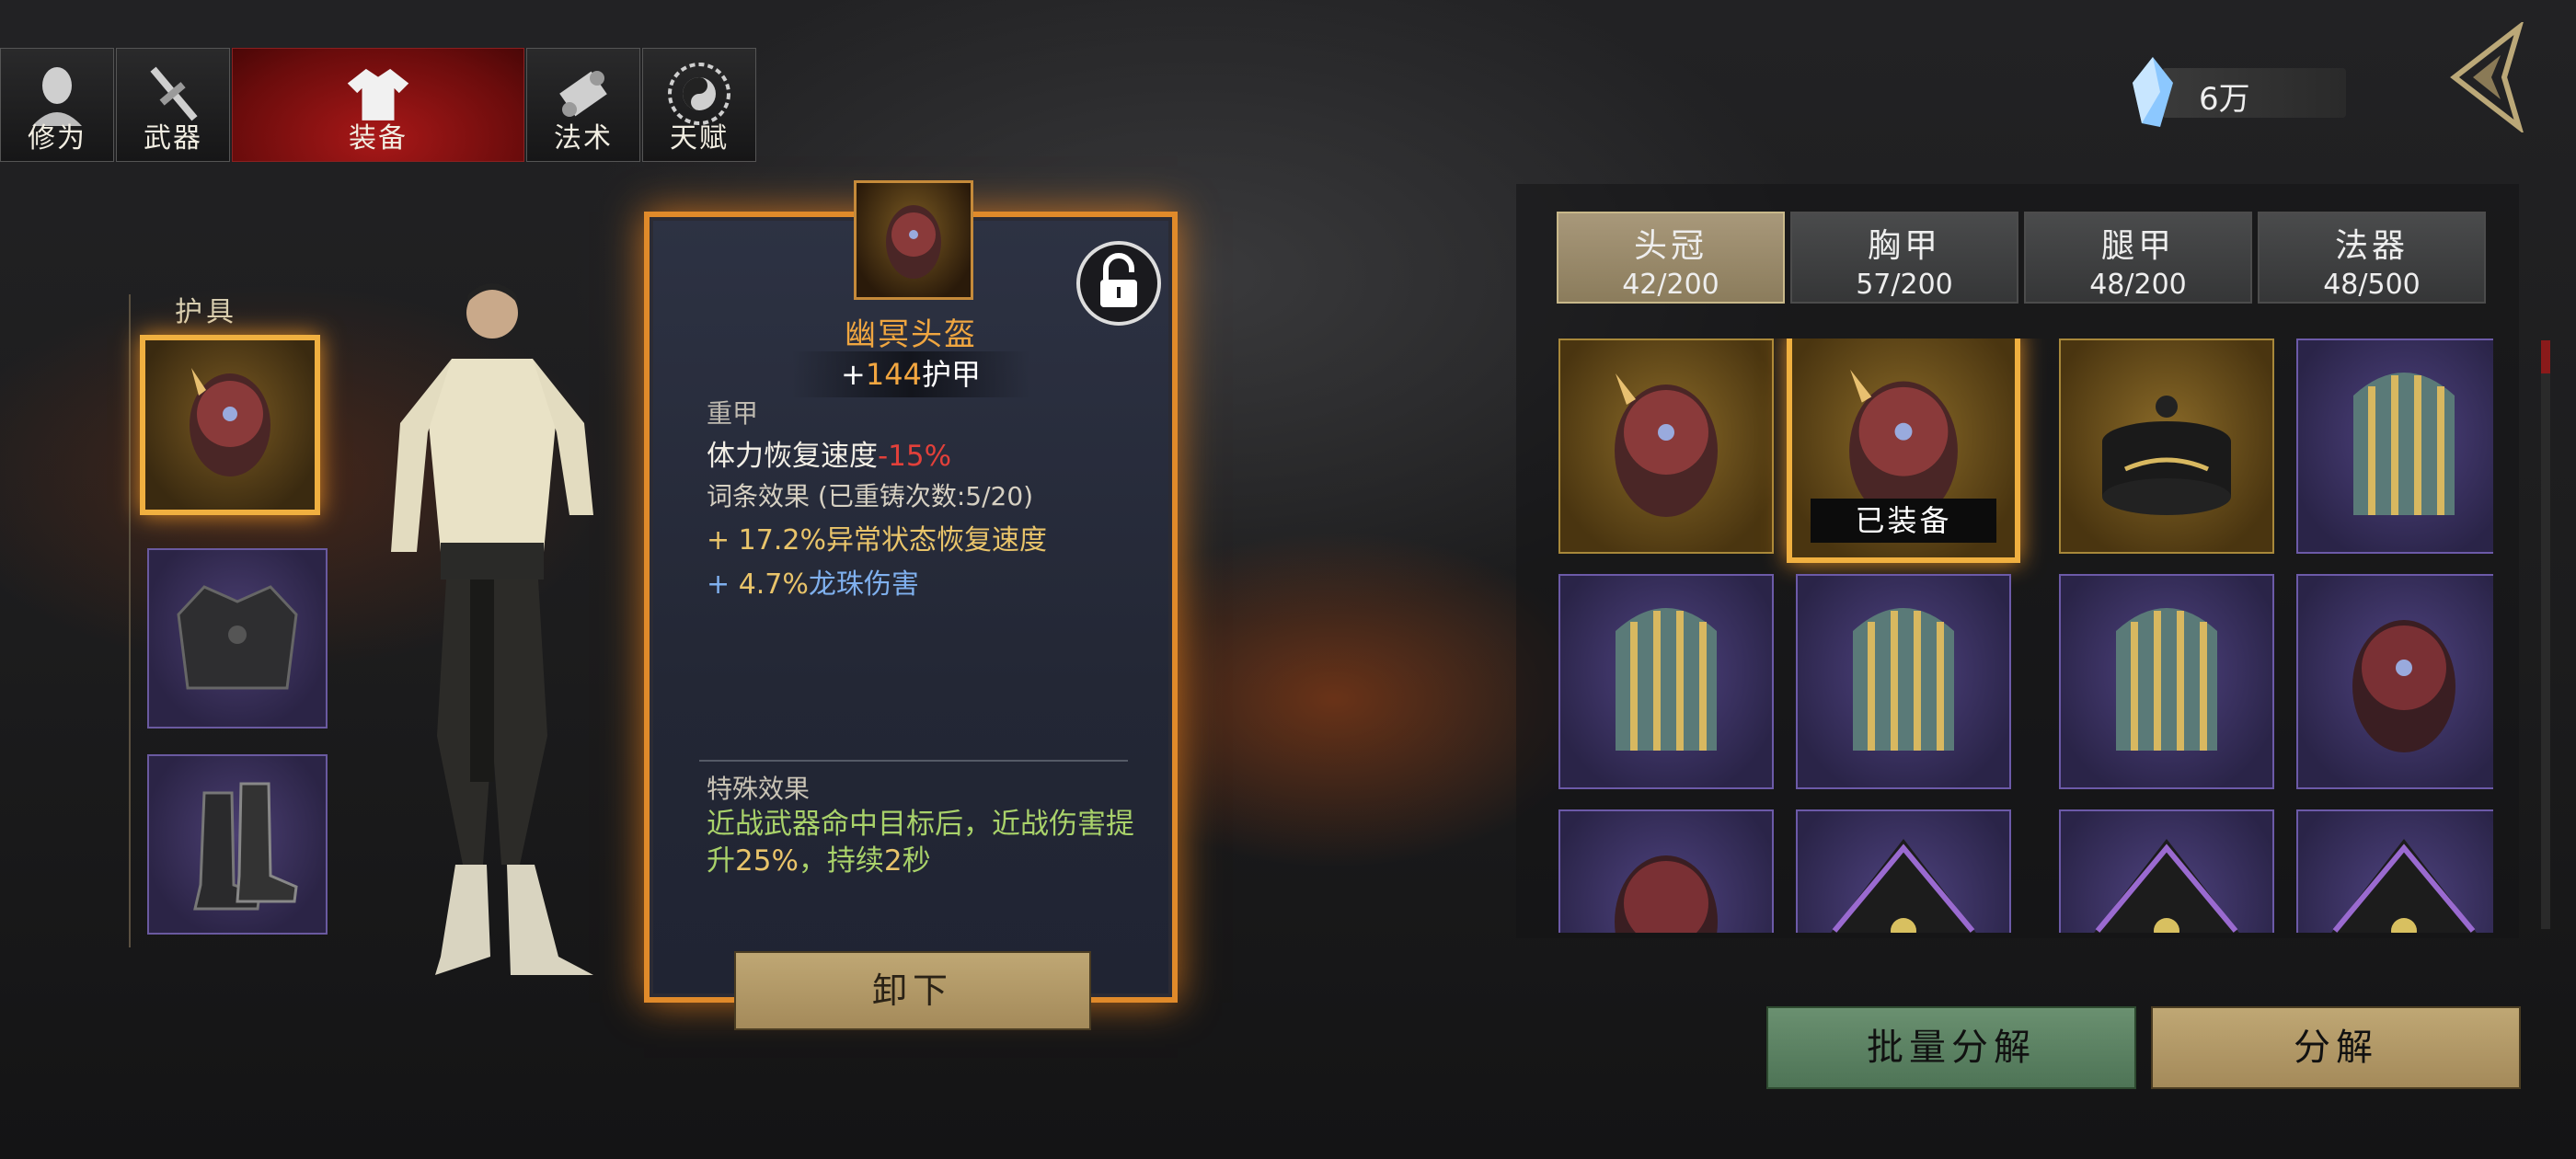 The height and width of the screenshot is (1159, 2576). What do you see at coordinates (733, 413) in the screenshot?
I see `item-type: 重甲` at bounding box center [733, 413].